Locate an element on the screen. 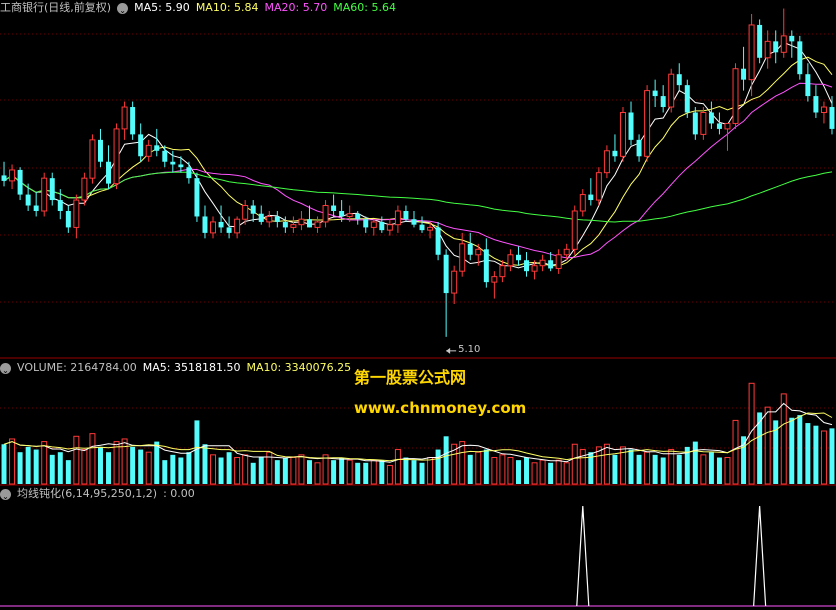 This screenshot has width=836, height=610. low-arrow-head is located at coordinates (448, 350).